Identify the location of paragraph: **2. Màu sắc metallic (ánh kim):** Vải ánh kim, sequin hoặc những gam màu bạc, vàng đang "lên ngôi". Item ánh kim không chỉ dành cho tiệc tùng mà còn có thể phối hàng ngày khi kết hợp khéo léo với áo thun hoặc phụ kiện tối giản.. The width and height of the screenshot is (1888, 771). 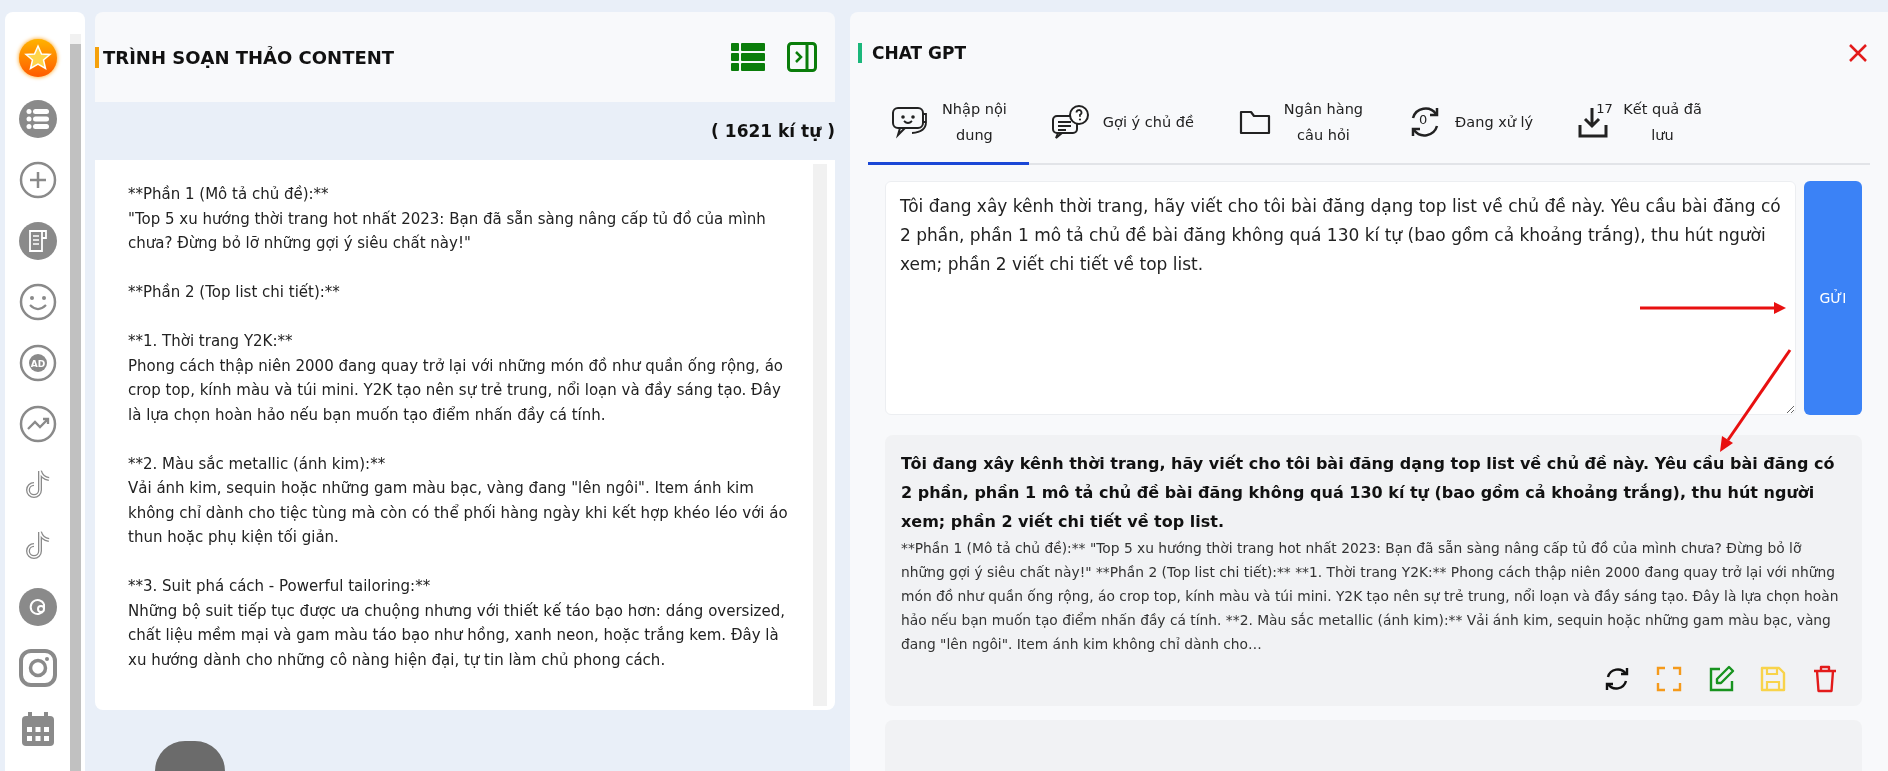
(458, 500).